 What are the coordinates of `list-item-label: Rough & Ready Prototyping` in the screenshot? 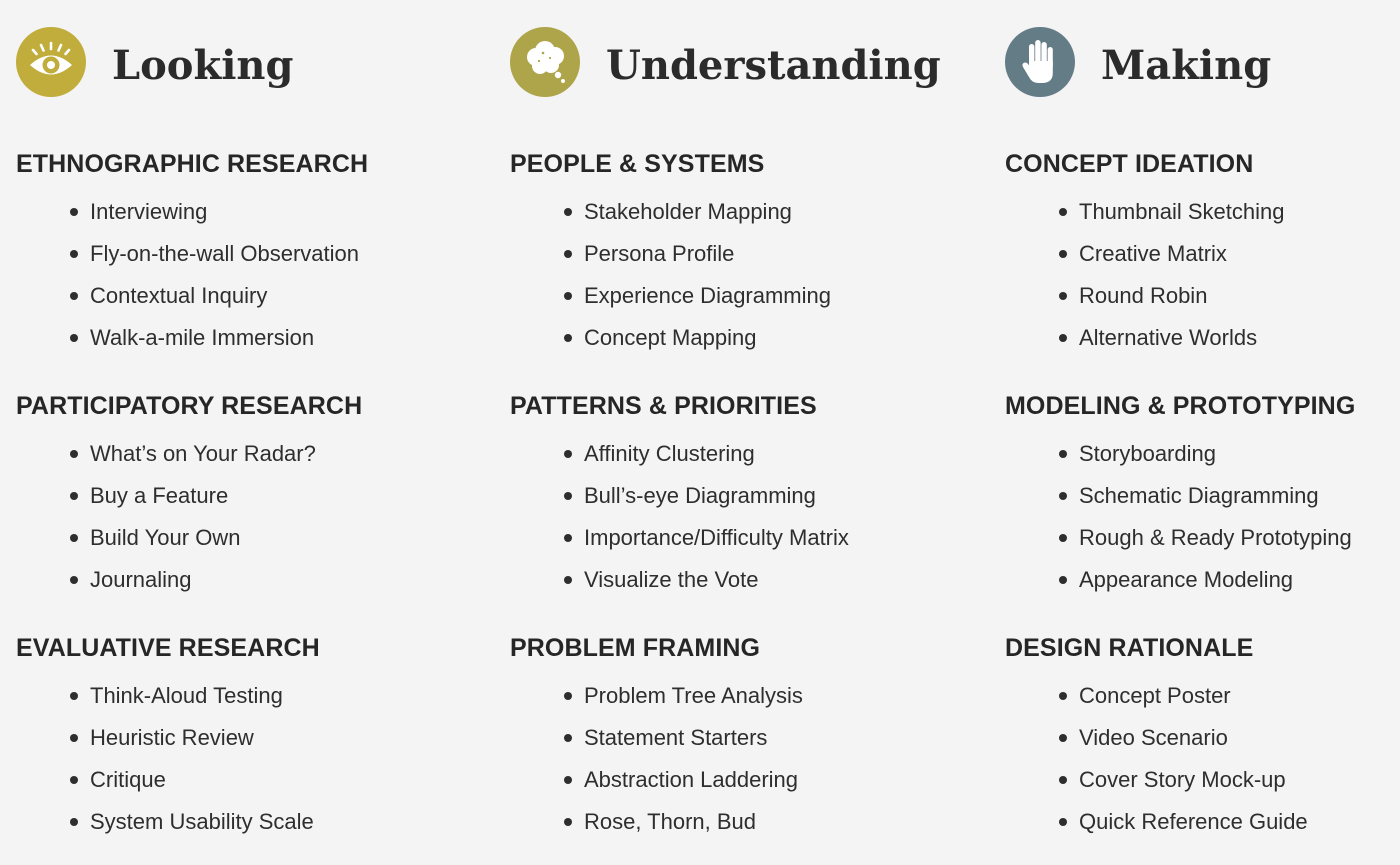 It's located at (1215, 537).